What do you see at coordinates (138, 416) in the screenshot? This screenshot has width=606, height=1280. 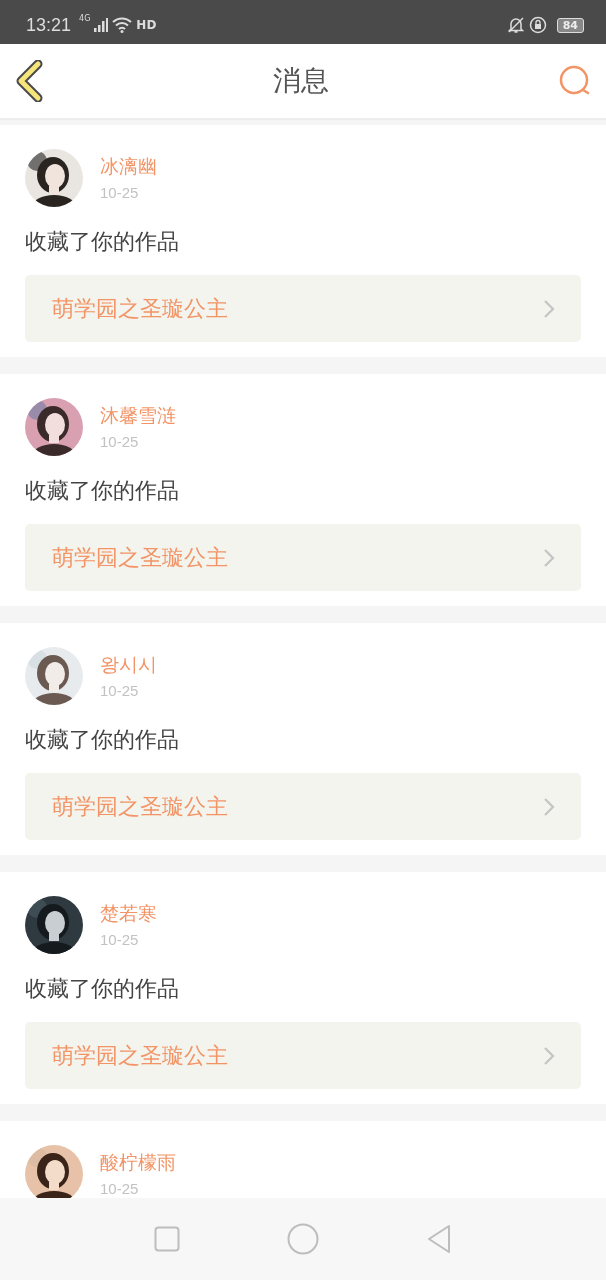 I see `username: 沐馨雪涟` at bounding box center [138, 416].